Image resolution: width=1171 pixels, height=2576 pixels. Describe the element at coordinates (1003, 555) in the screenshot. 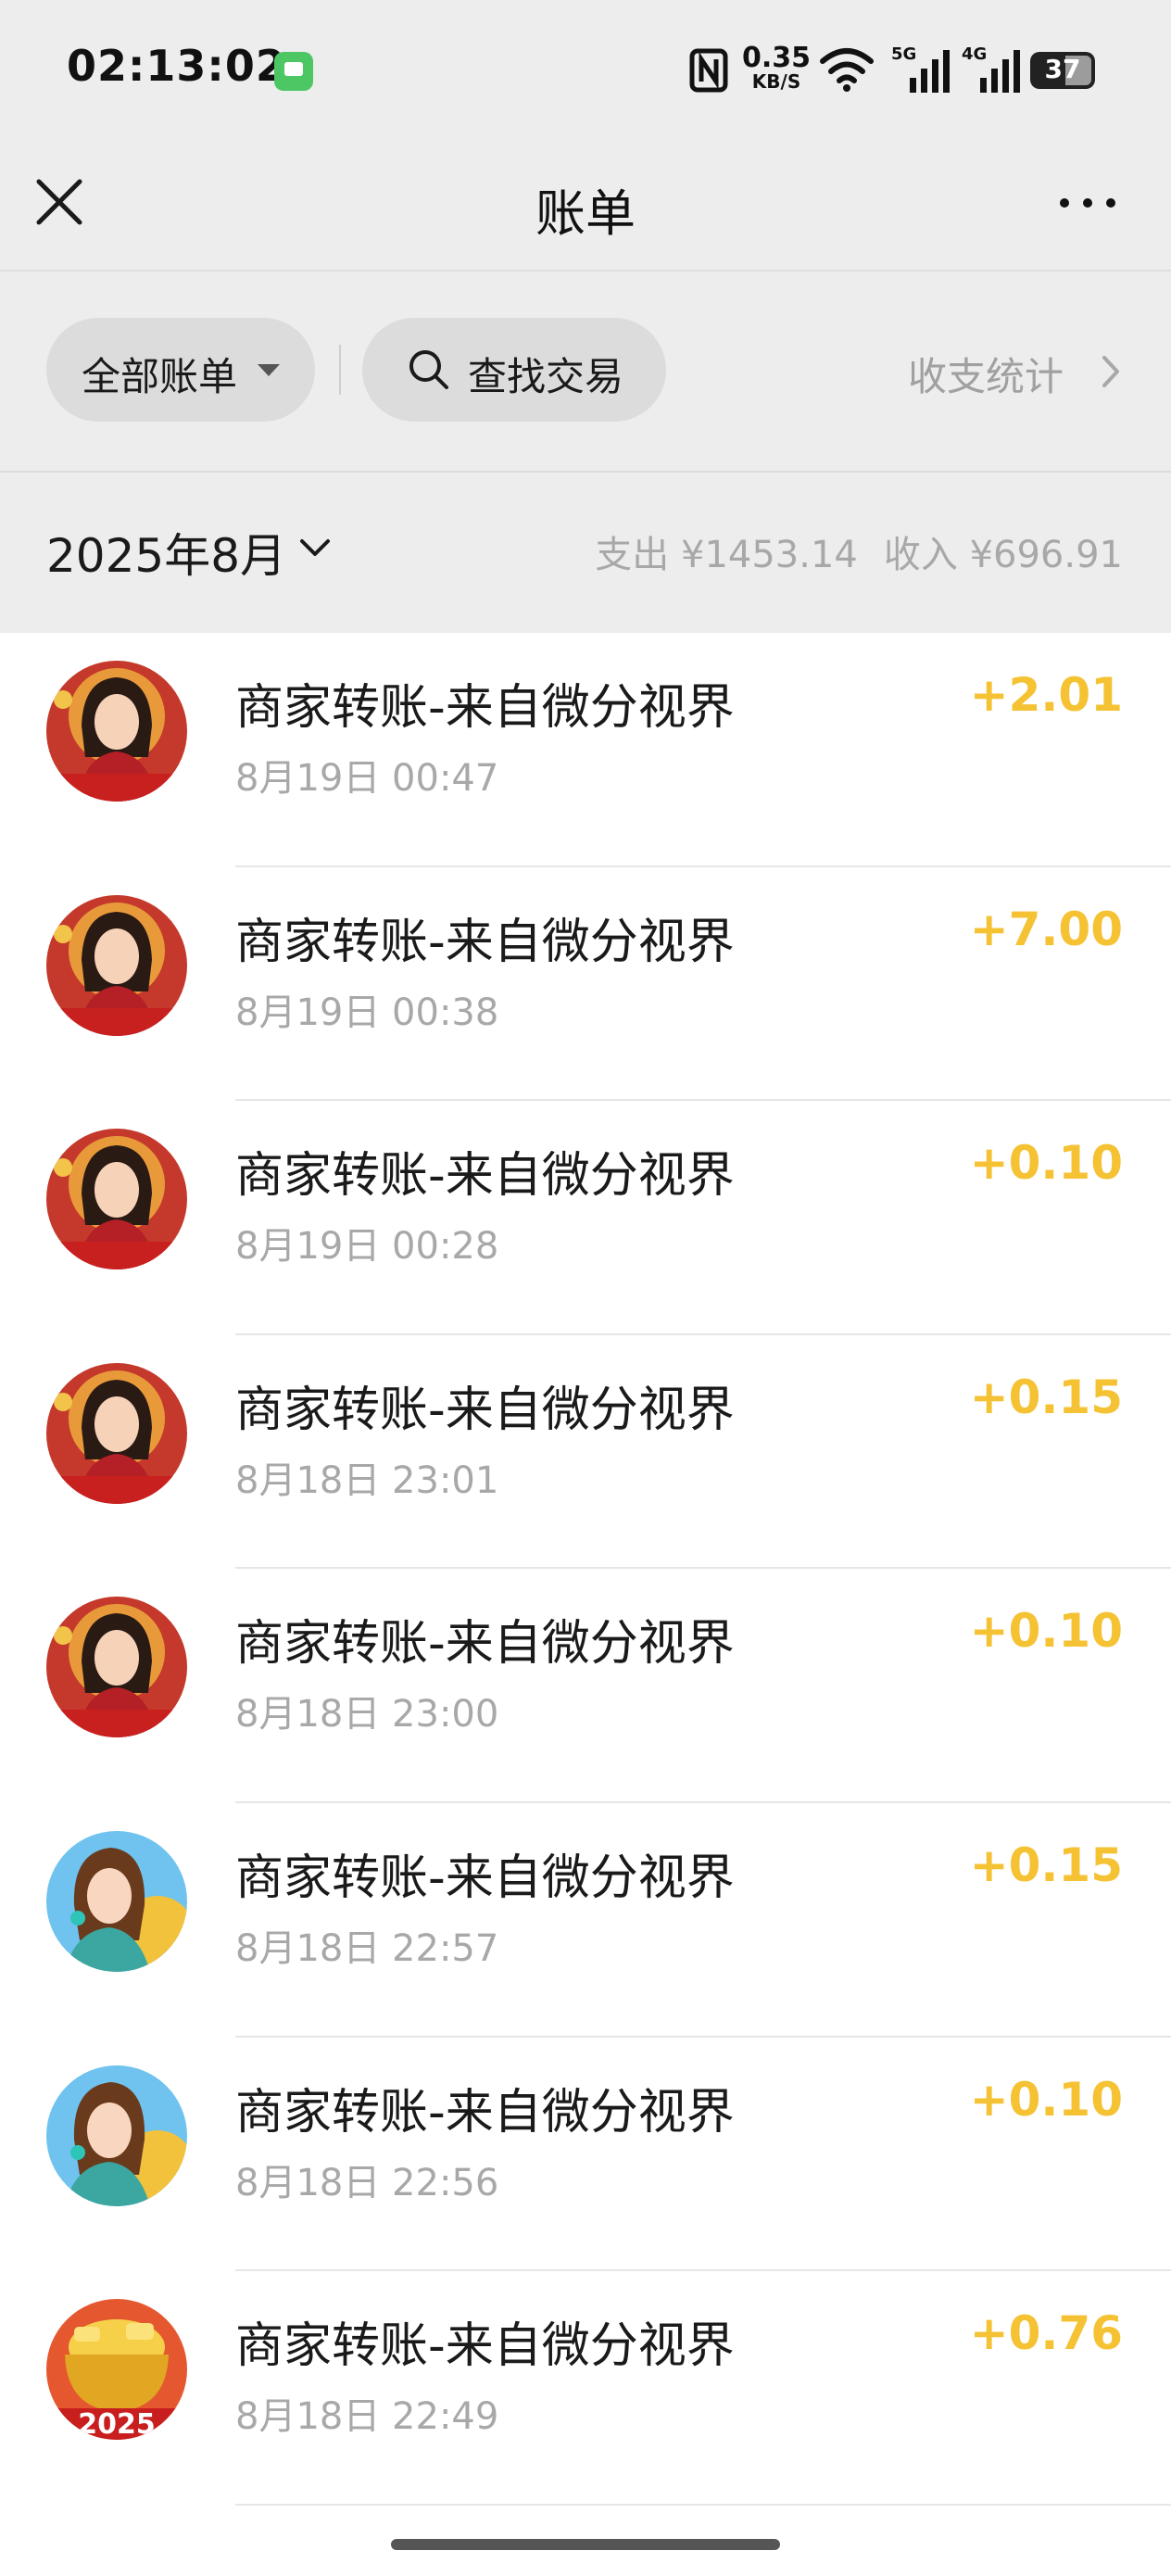

I see `month-income: 收入 ¥696.91` at that location.